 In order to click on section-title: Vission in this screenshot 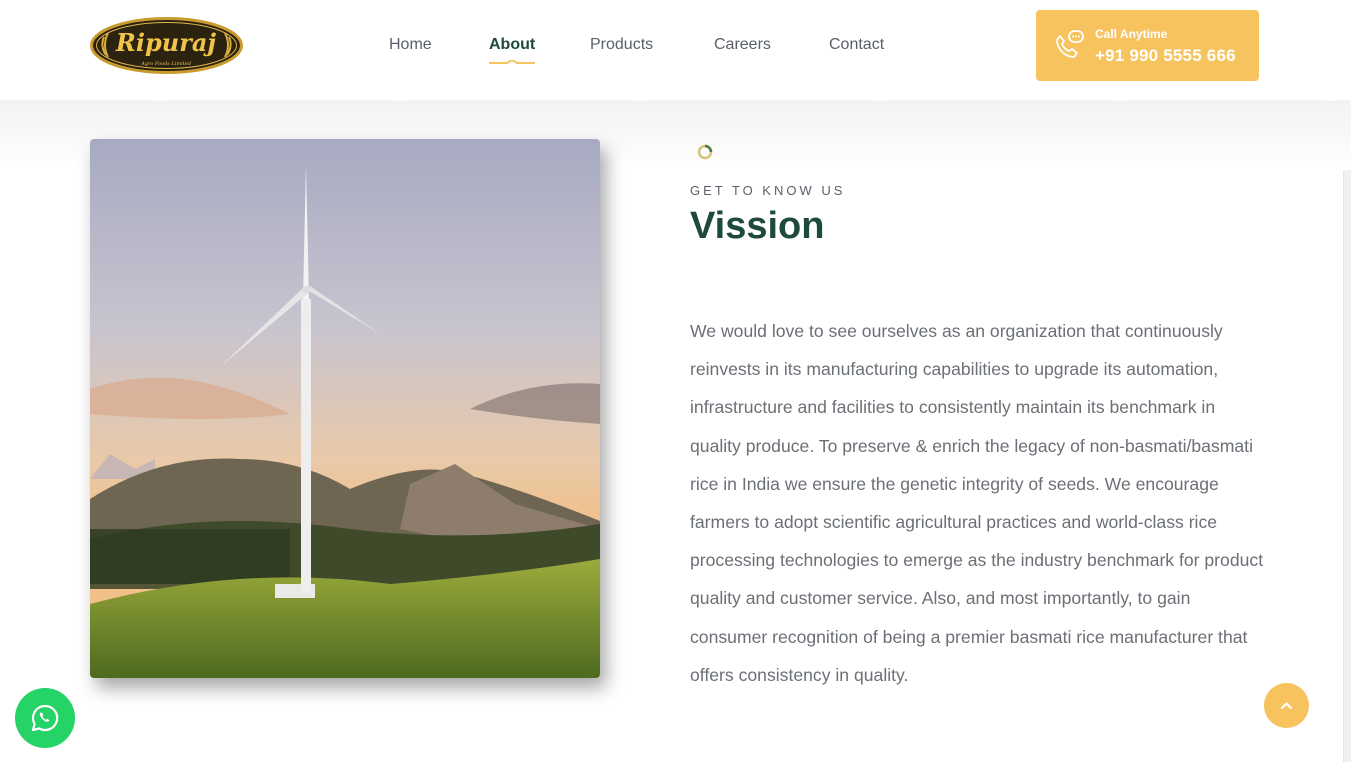, I will do `click(757, 226)`.